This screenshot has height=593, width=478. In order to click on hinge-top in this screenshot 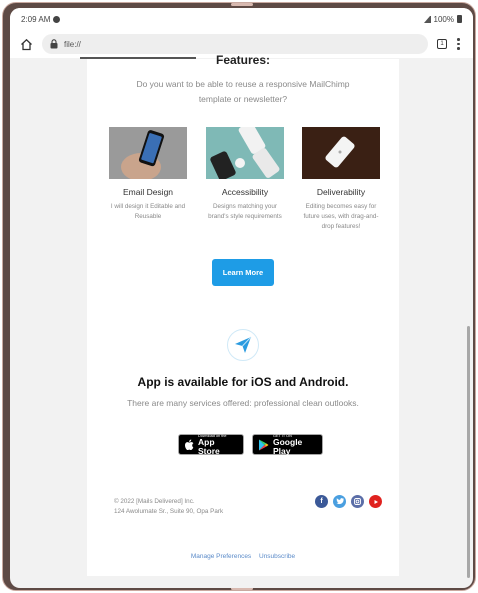, I will do `click(242, 4)`.